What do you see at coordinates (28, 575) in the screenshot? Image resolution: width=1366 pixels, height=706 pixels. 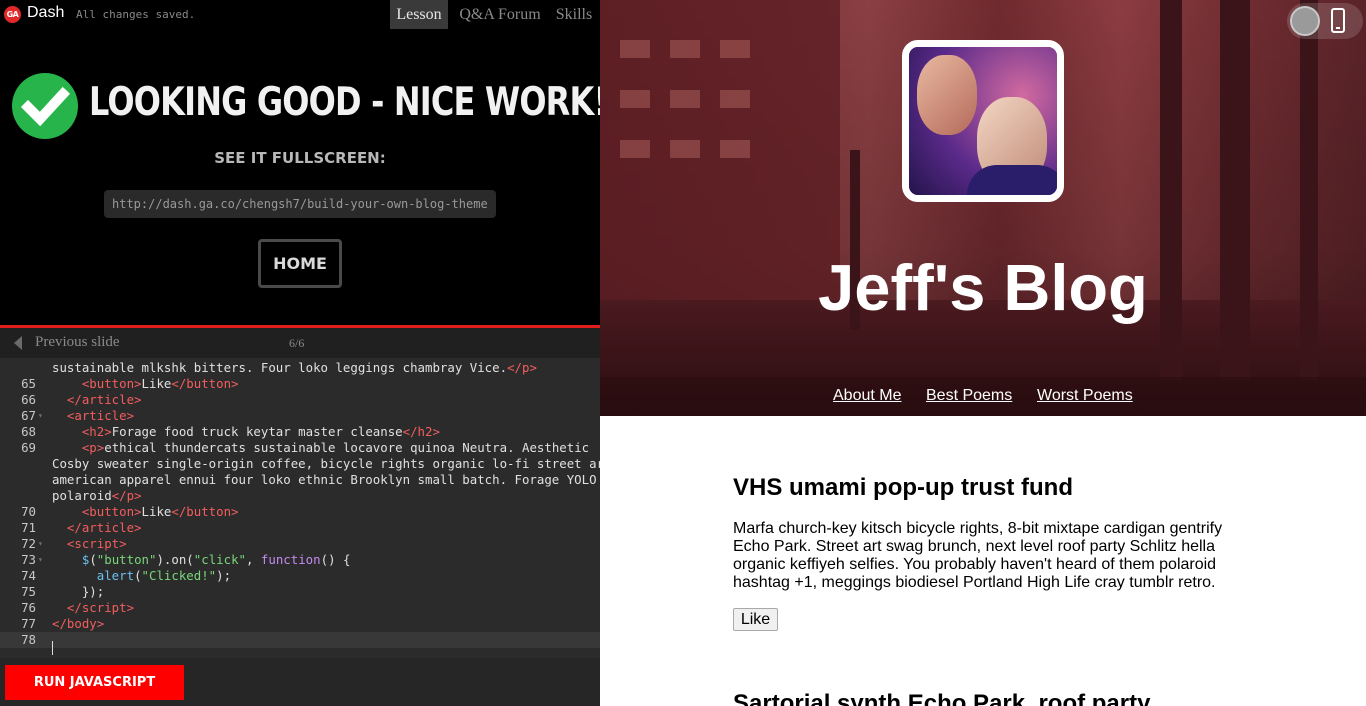 I see `line-number: 74` at bounding box center [28, 575].